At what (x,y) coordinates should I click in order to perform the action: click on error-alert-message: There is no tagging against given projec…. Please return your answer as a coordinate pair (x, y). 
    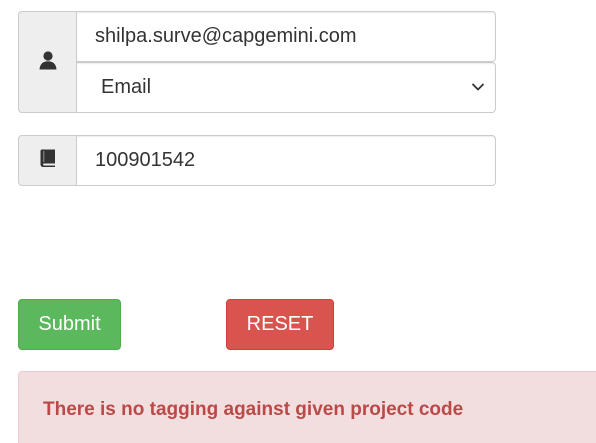
    Looking at the image, I should click on (253, 409).